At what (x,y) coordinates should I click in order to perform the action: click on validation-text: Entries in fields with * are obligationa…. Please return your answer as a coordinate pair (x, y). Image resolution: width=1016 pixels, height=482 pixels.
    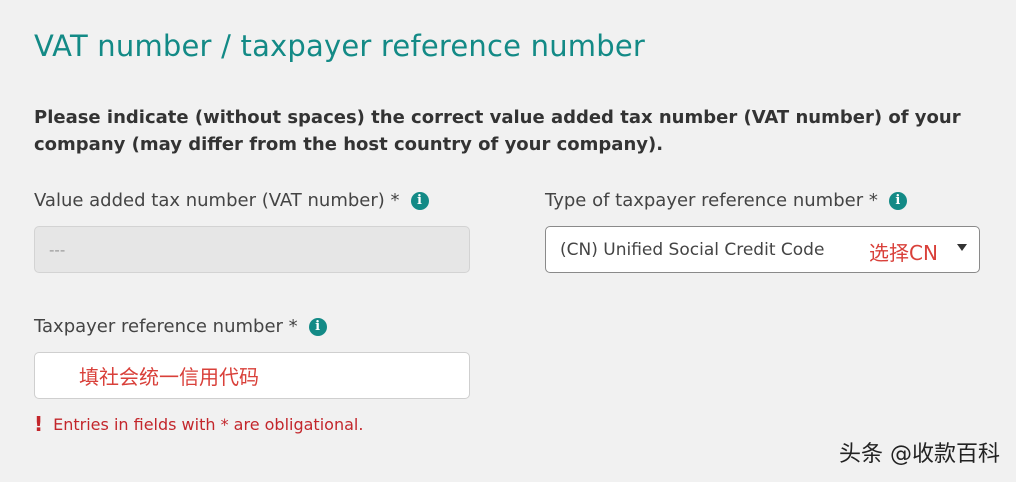
    Looking at the image, I should click on (208, 424).